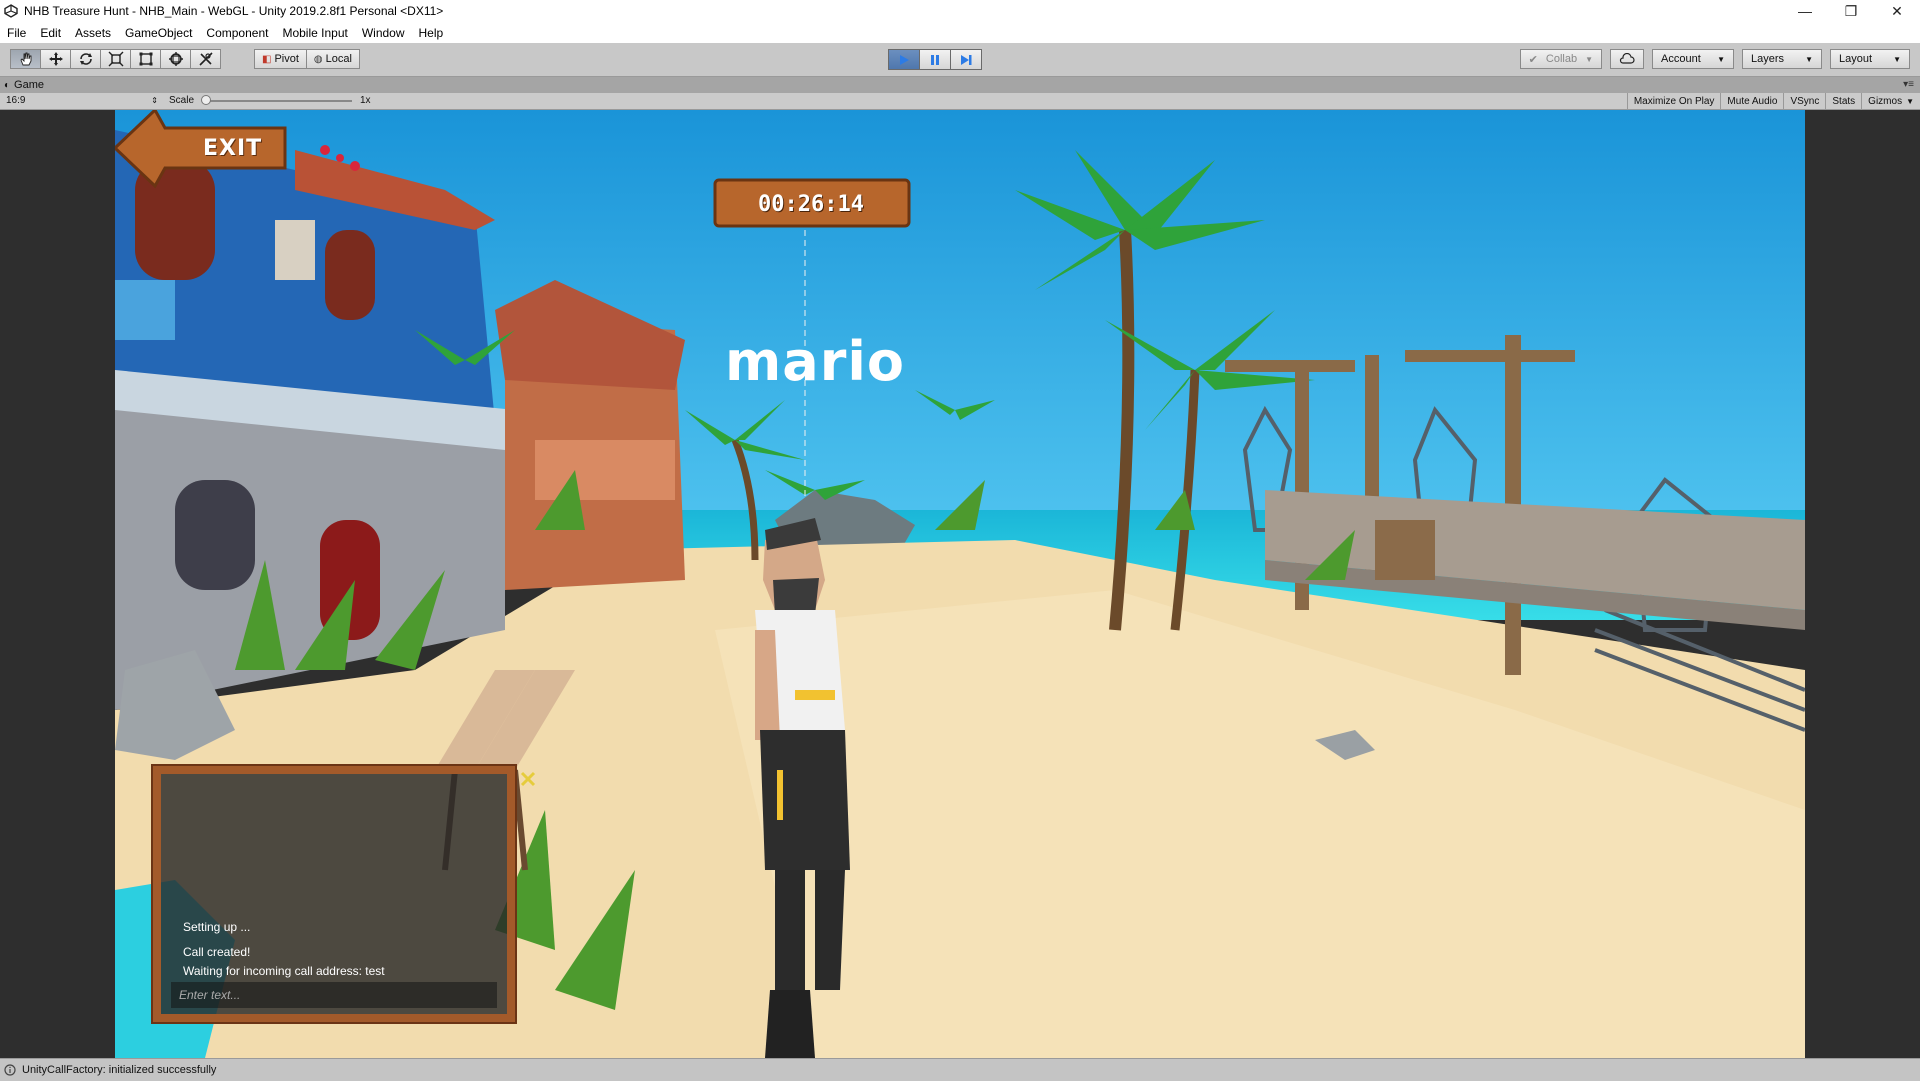 This screenshot has height=1081, width=1920. What do you see at coordinates (154, 100) in the screenshot?
I see `updown-arrows-icon: ⇕` at bounding box center [154, 100].